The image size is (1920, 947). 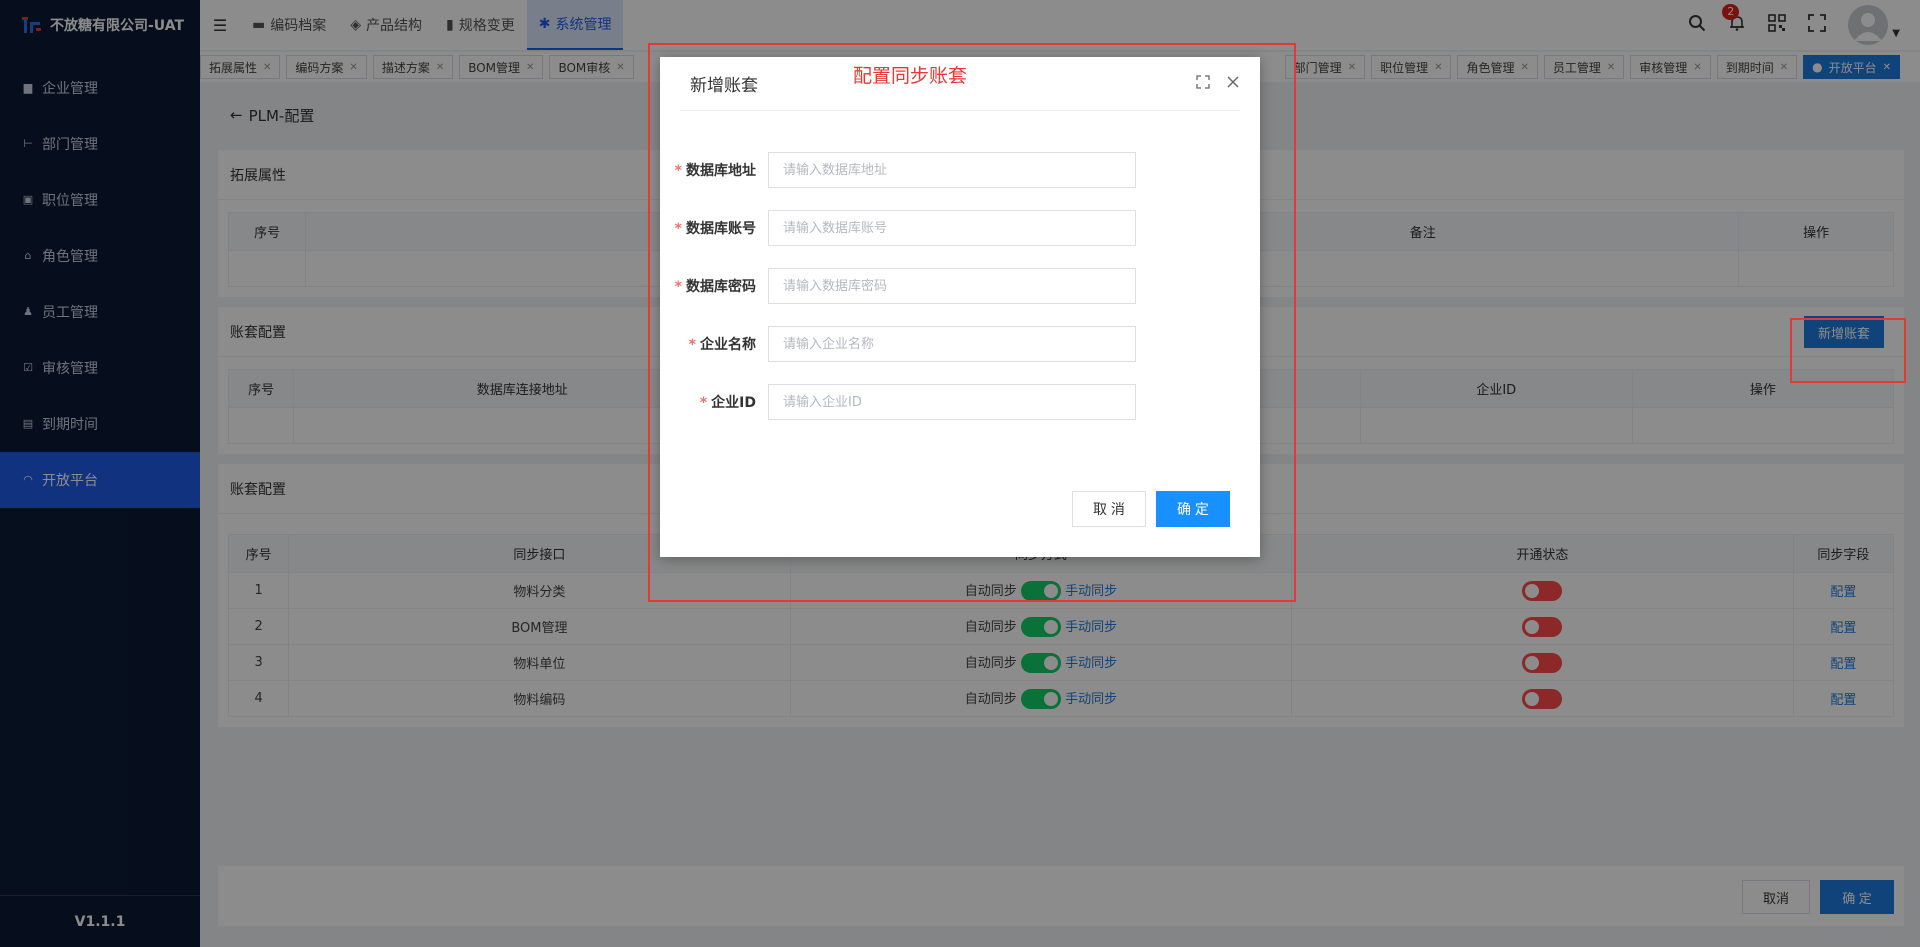 What do you see at coordinates (1848, 350) in the screenshot?
I see `annotation-box-add-button` at bounding box center [1848, 350].